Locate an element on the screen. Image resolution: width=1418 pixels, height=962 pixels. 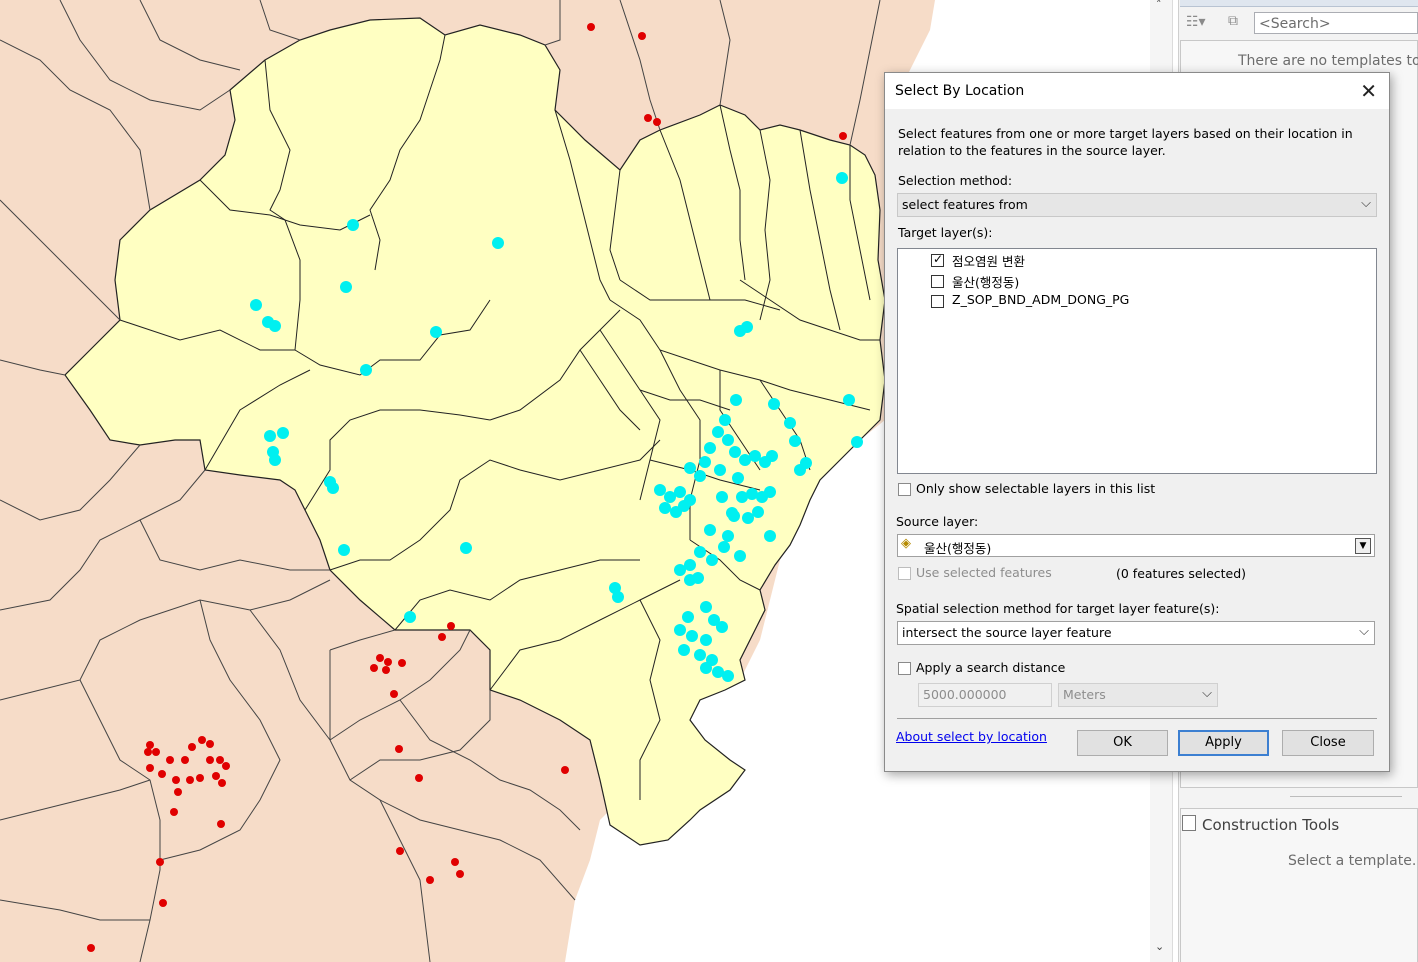
selection-method-select: select features from ⌵ is located at coordinates (1137, 205).